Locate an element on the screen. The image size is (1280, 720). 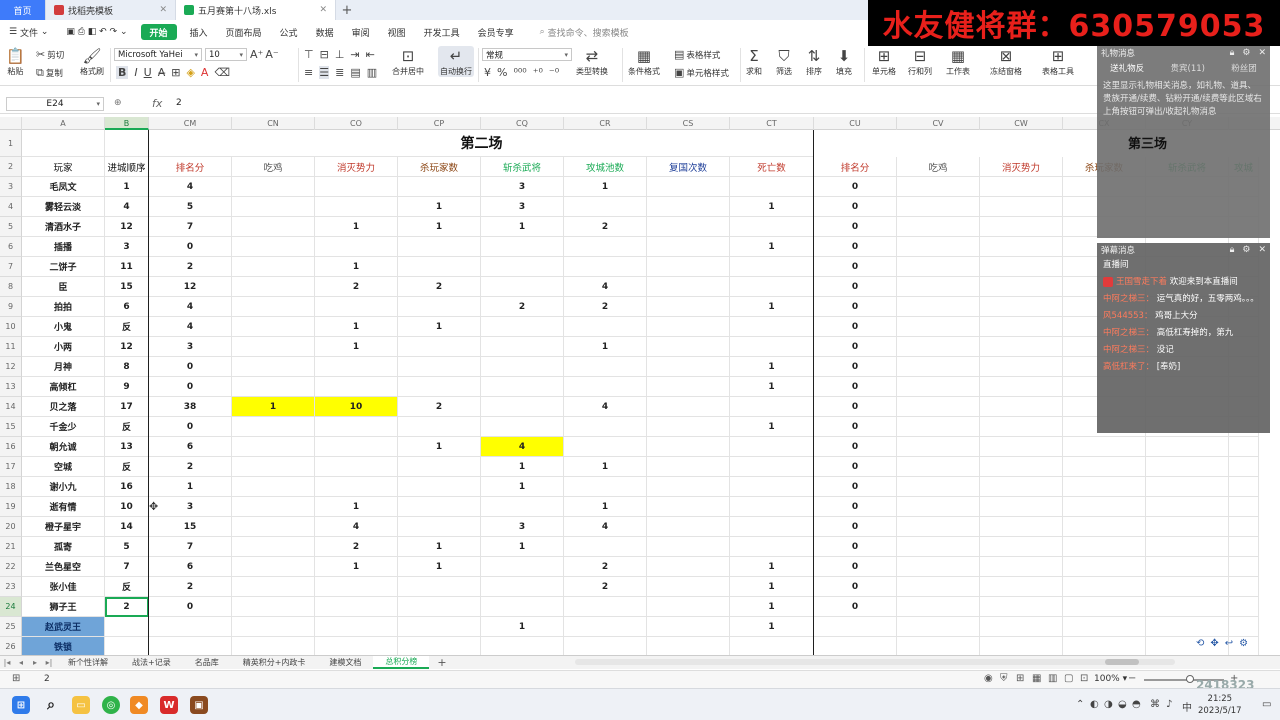
eye-icon: ◉ is located at coordinates (988, 678).